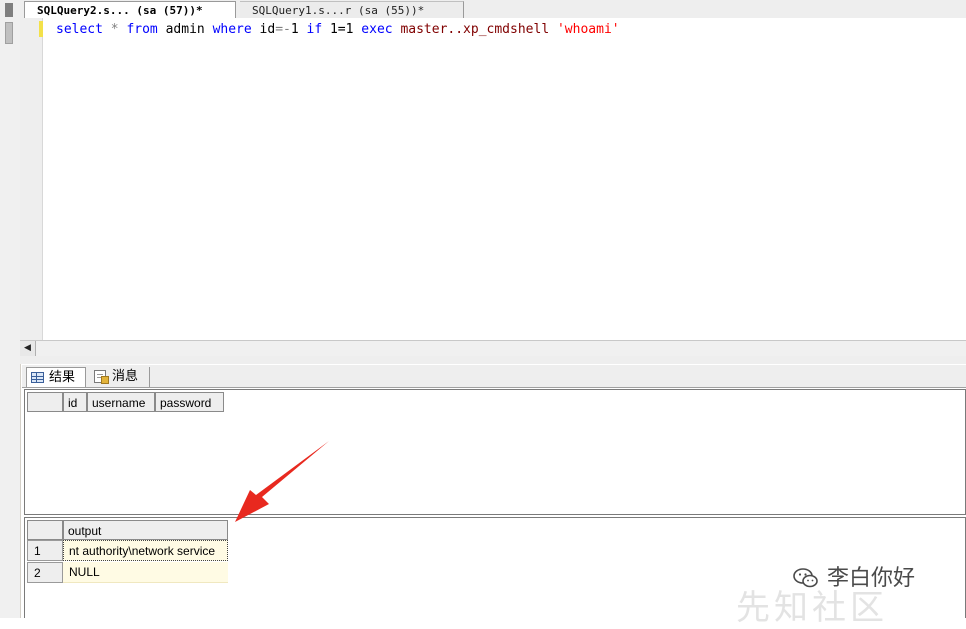 Image resolution: width=966 pixels, height=629 pixels. I want to click on annotation-arrow-icon, so click(282, 481).